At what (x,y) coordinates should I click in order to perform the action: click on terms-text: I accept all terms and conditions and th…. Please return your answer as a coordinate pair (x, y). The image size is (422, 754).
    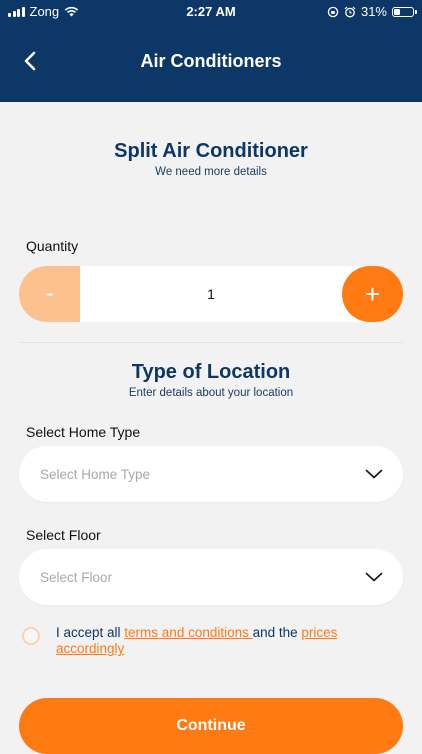
    Looking at the image, I should click on (226, 641).